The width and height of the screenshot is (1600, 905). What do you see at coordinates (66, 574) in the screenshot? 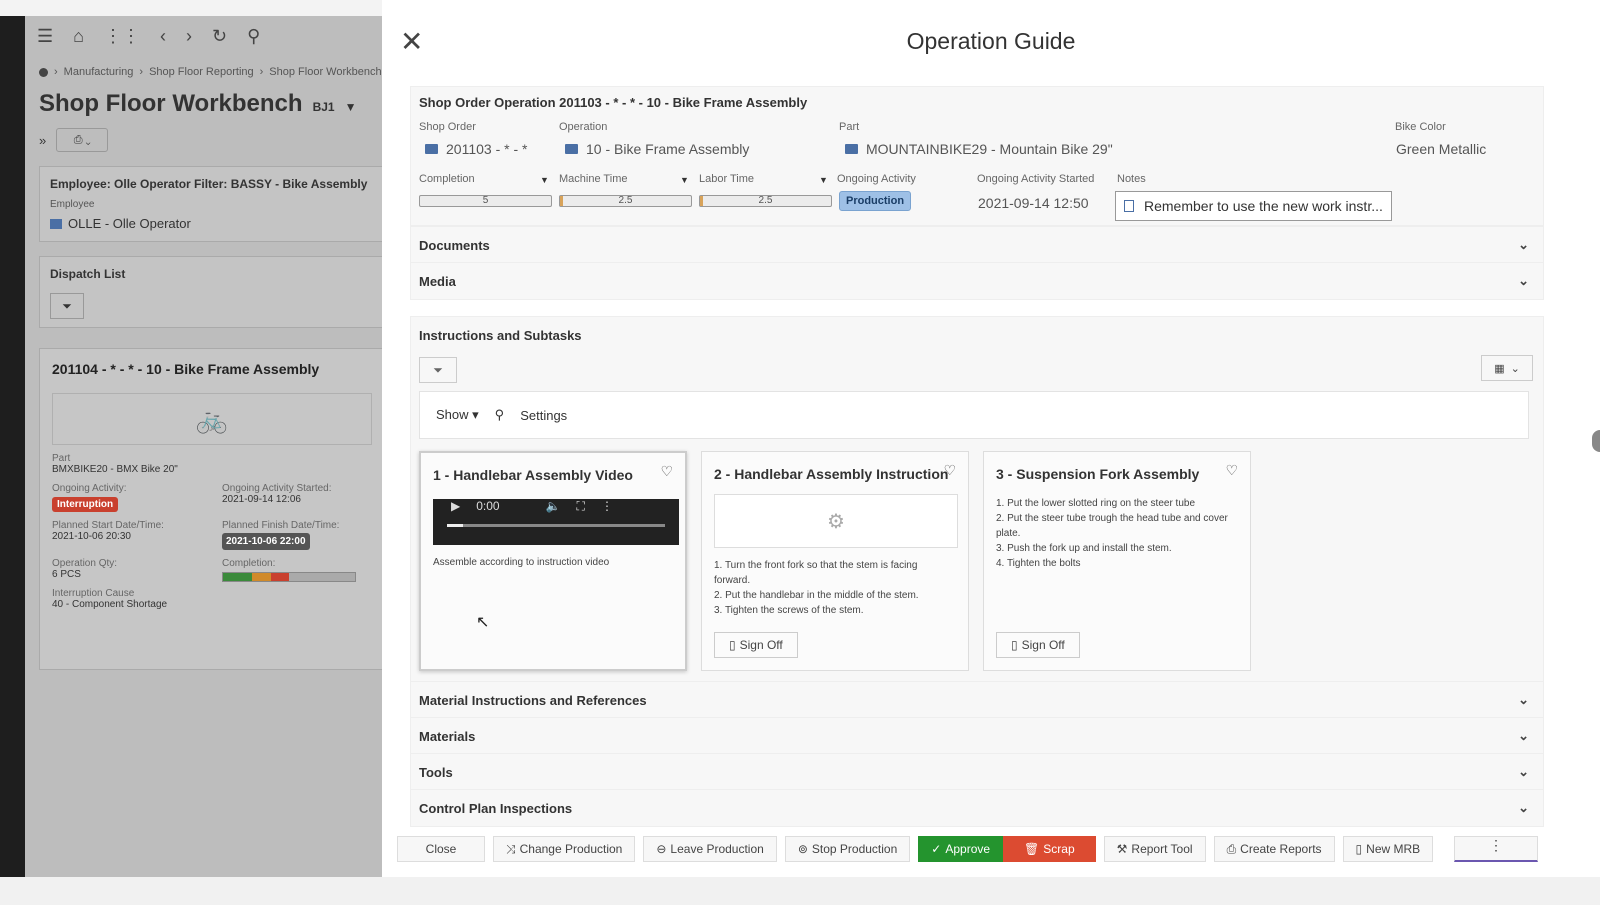
I see `qty-value: 6 PCS` at bounding box center [66, 574].